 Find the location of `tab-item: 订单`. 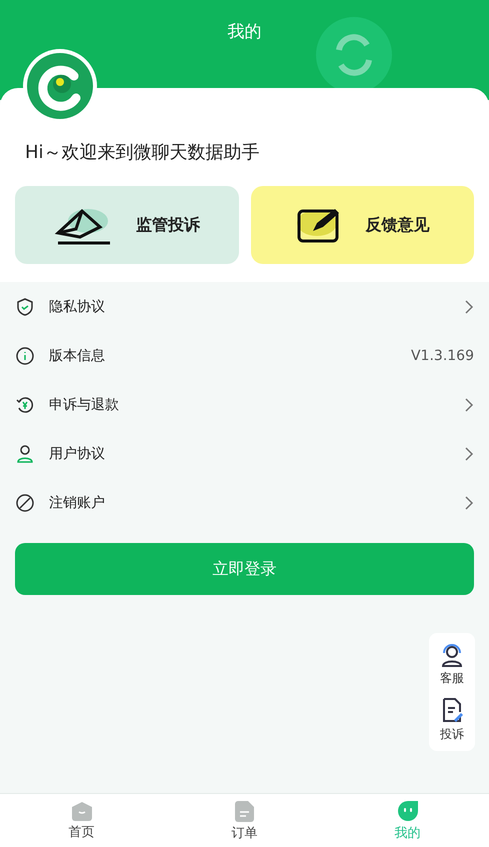

tab-item: 订单 is located at coordinates (244, 820).